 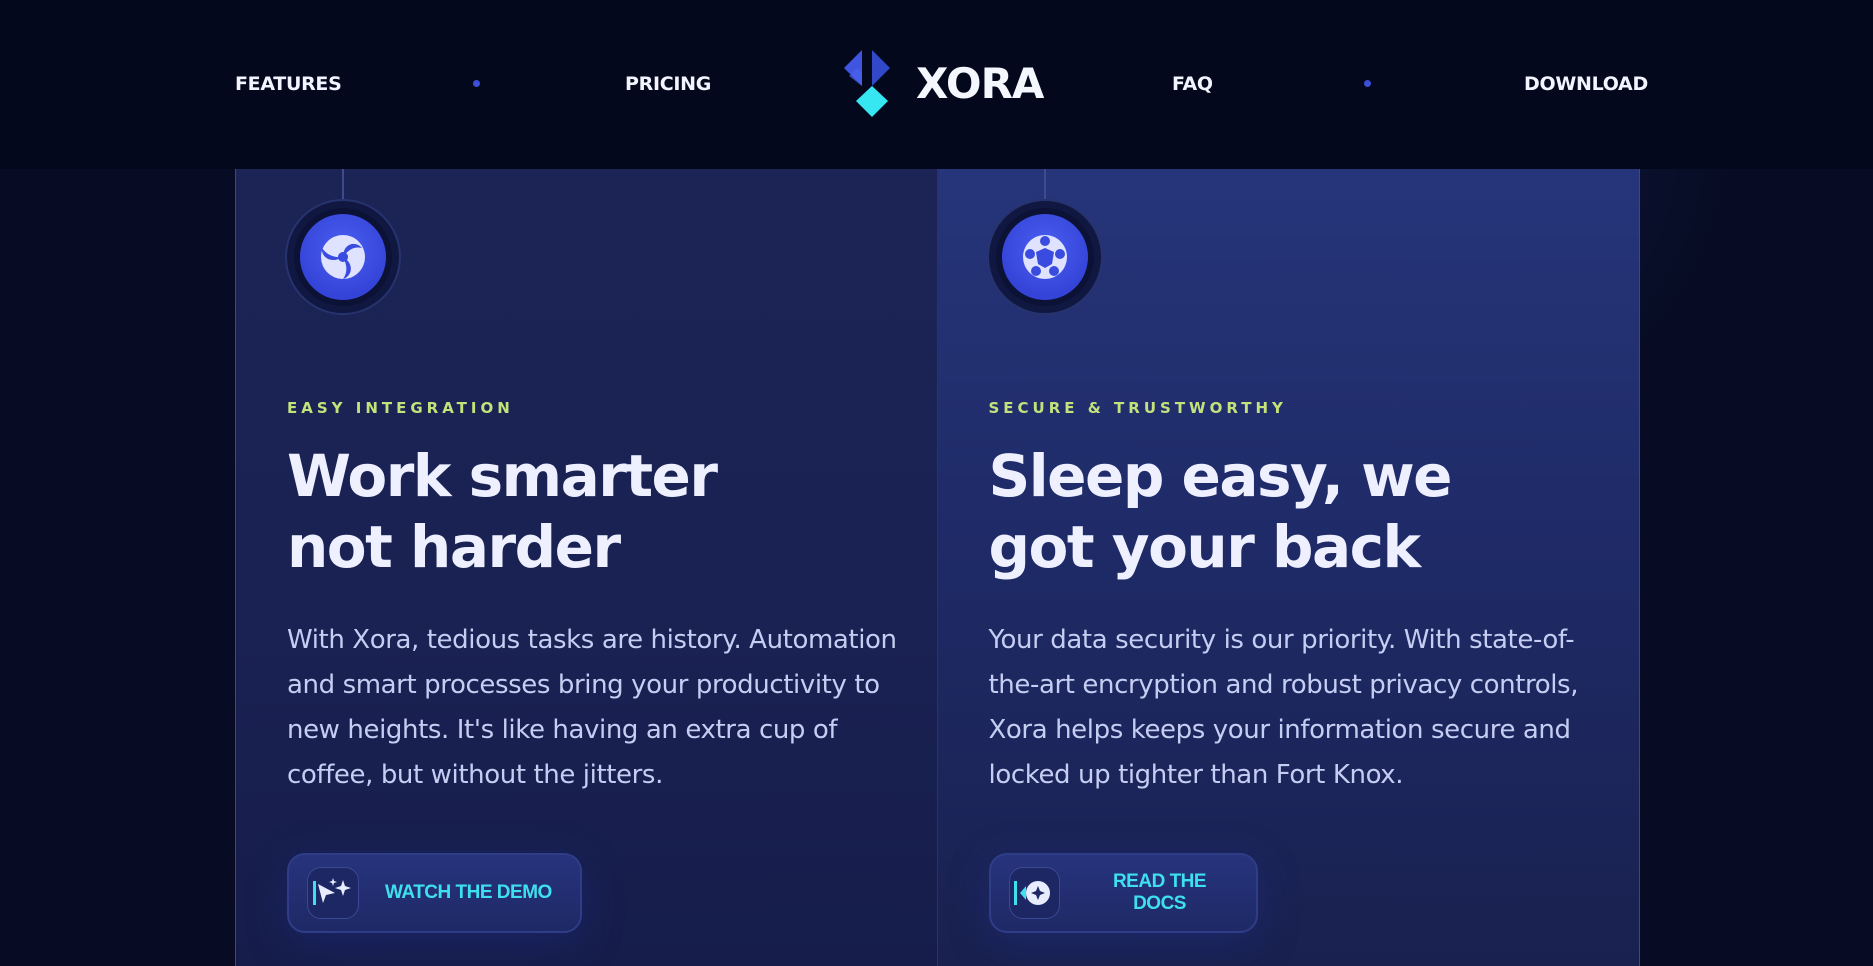 I want to click on logo-wordmark: XORA, so click(x=980, y=83).